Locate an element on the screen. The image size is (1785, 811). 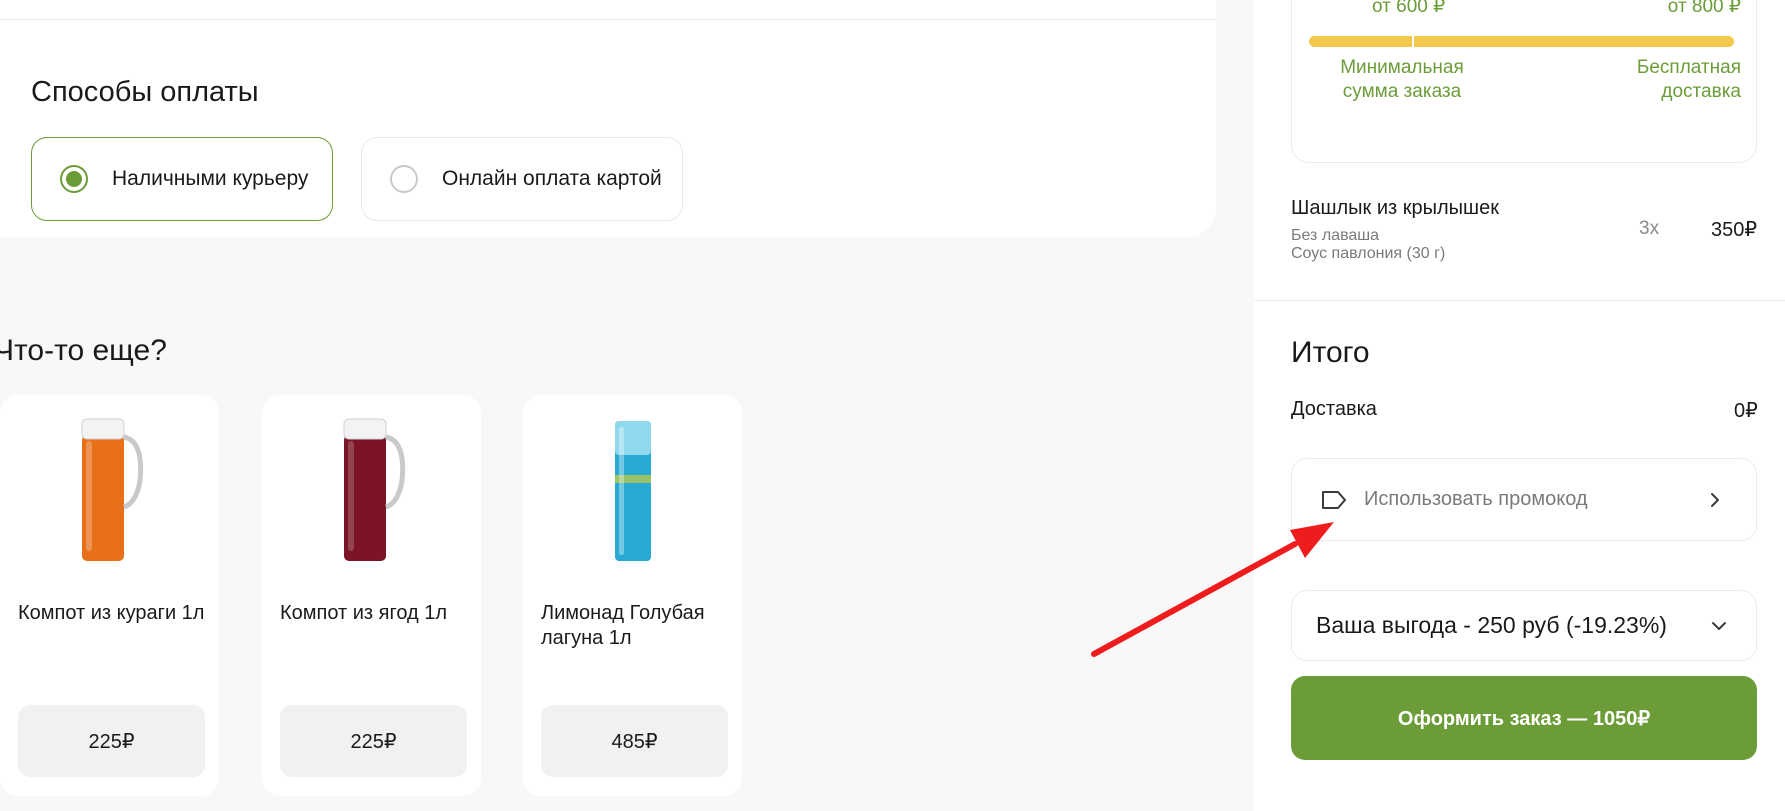
upsell-title: Что-то еще? is located at coordinates (83, 350).